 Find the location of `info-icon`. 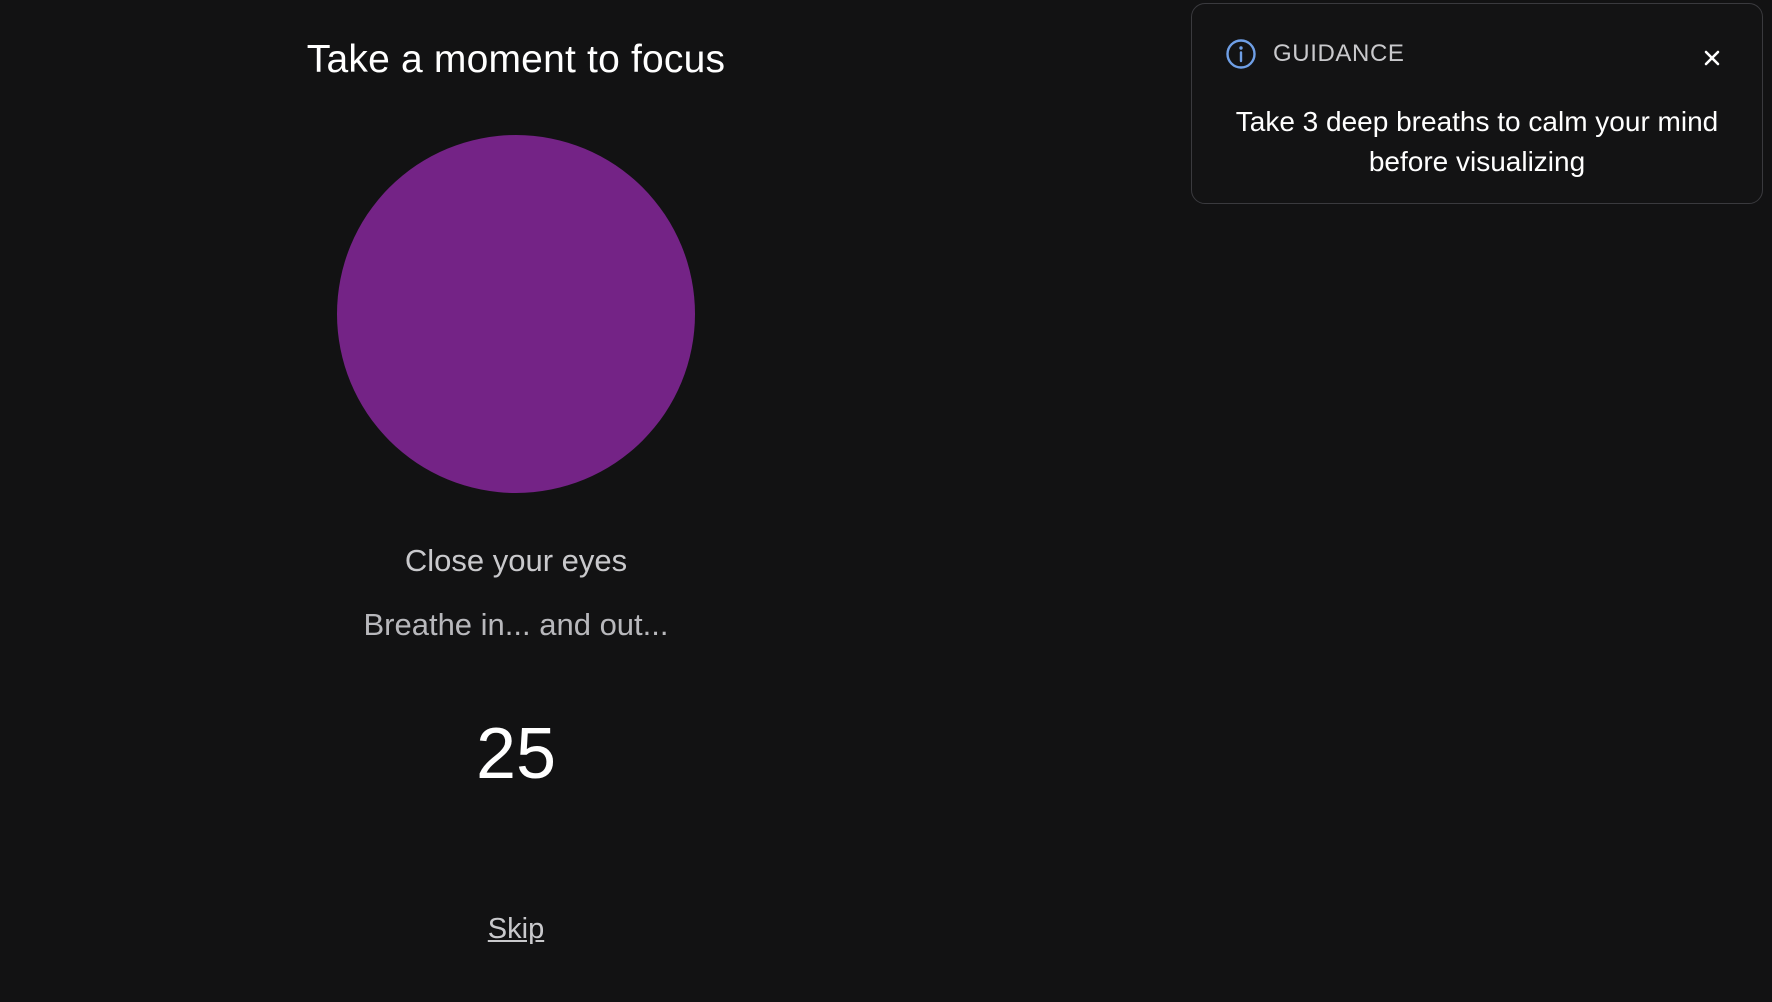

info-icon is located at coordinates (1241, 54).